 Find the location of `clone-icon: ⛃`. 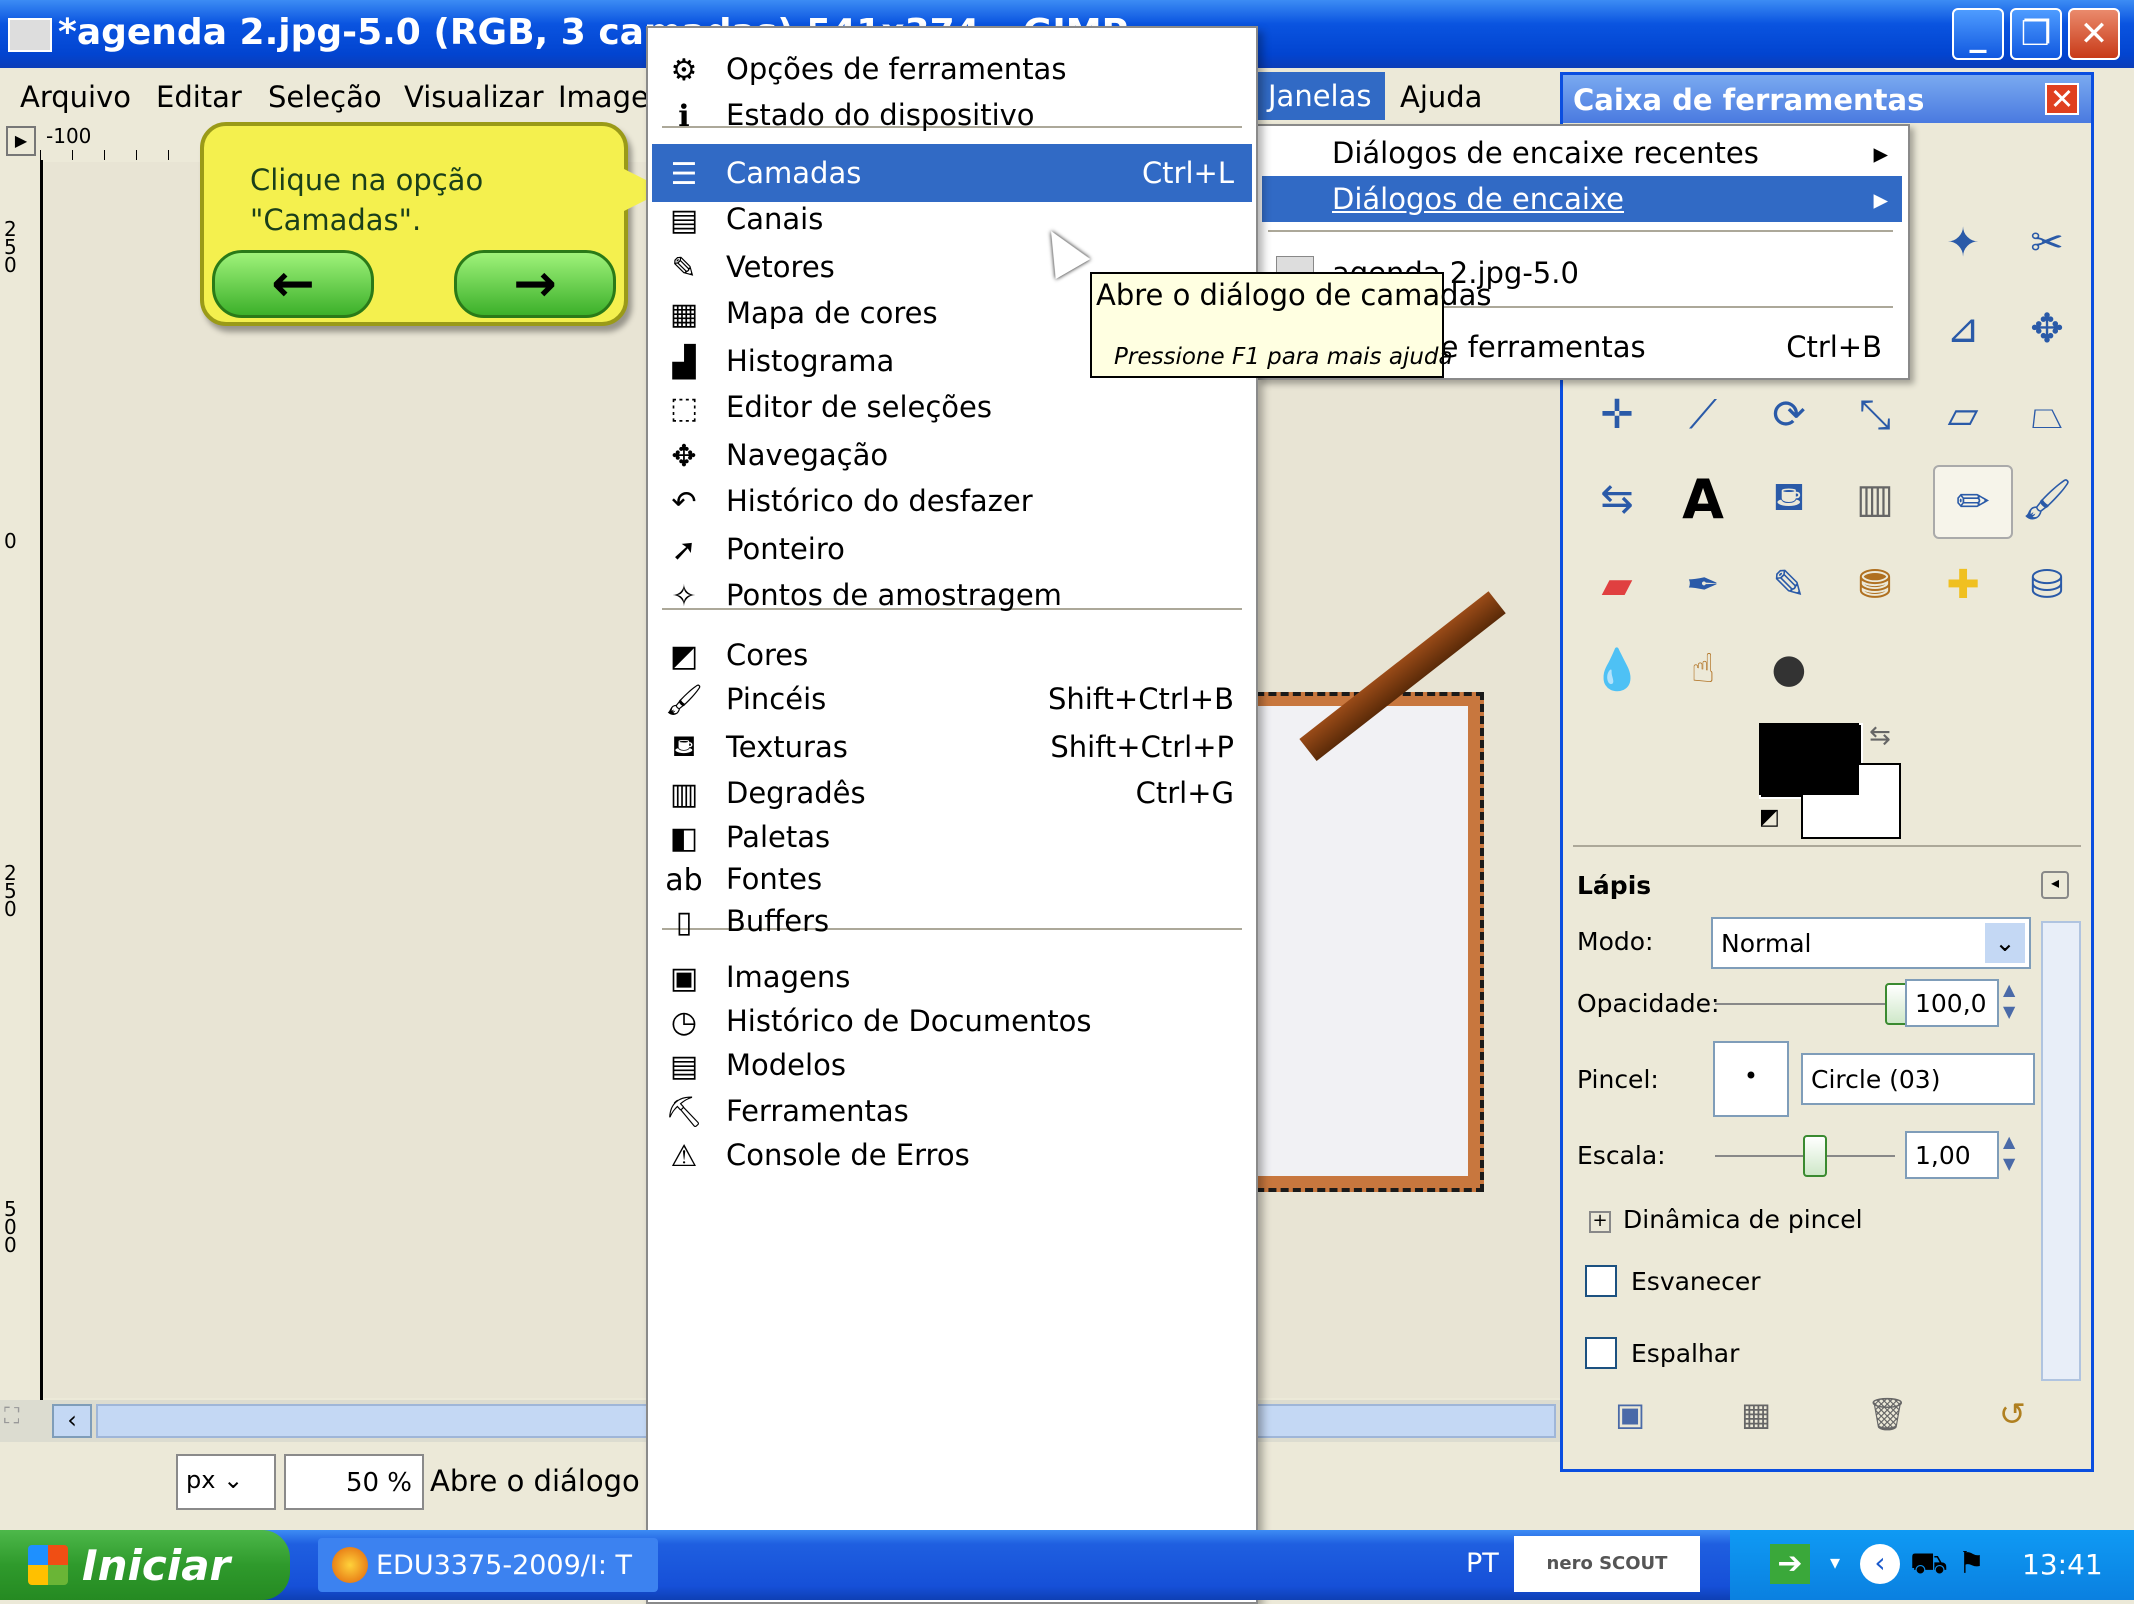

clone-icon: ⛃ is located at coordinates (1875, 585).